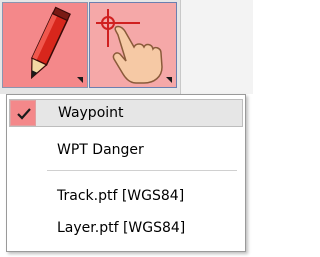 Image resolution: width=320 pixels, height=257 pixels. Describe the element at coordinates (121, 228) in the screenshot. I see `menu-item-label: Layer.ptf [WGS84]` at that location.